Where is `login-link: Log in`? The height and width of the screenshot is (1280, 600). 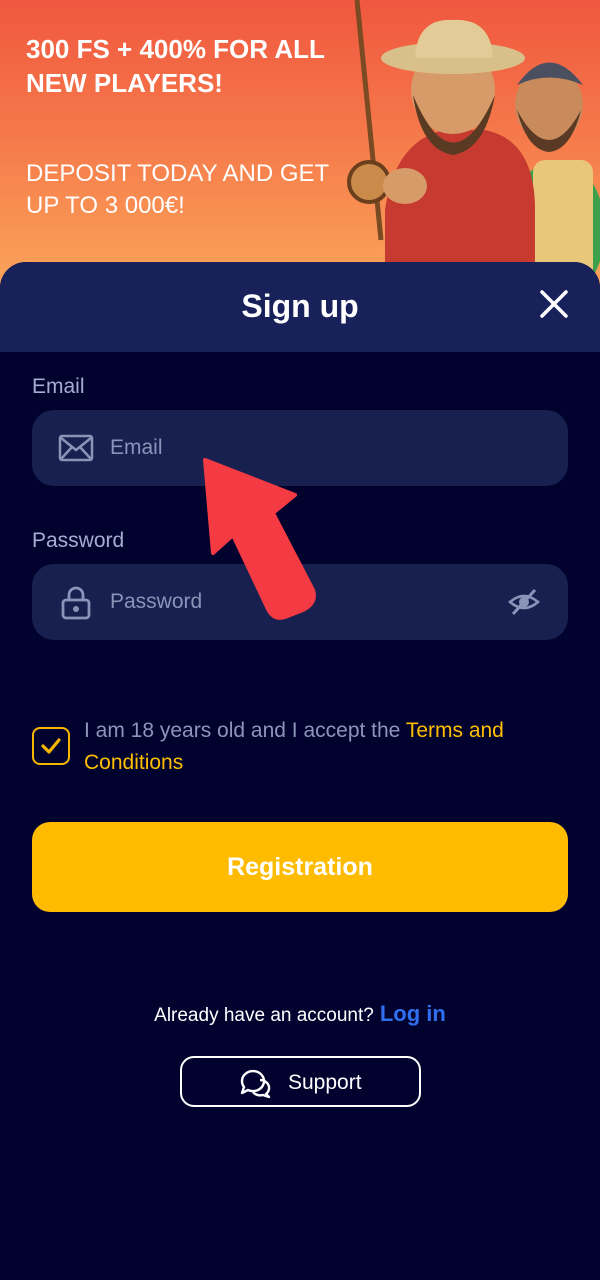
login-link: Log in is located at coordinates (413, 1013).